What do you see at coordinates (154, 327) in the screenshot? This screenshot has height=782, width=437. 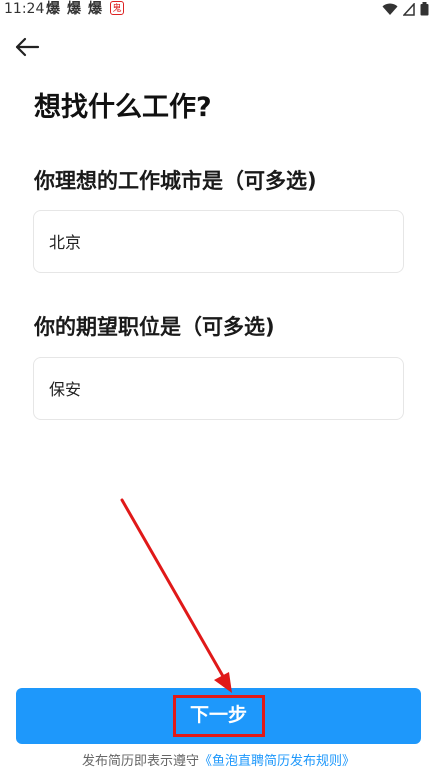 I see `position-section-label: 你的期望职位是（可多选)` at bounding box center [154, 327].